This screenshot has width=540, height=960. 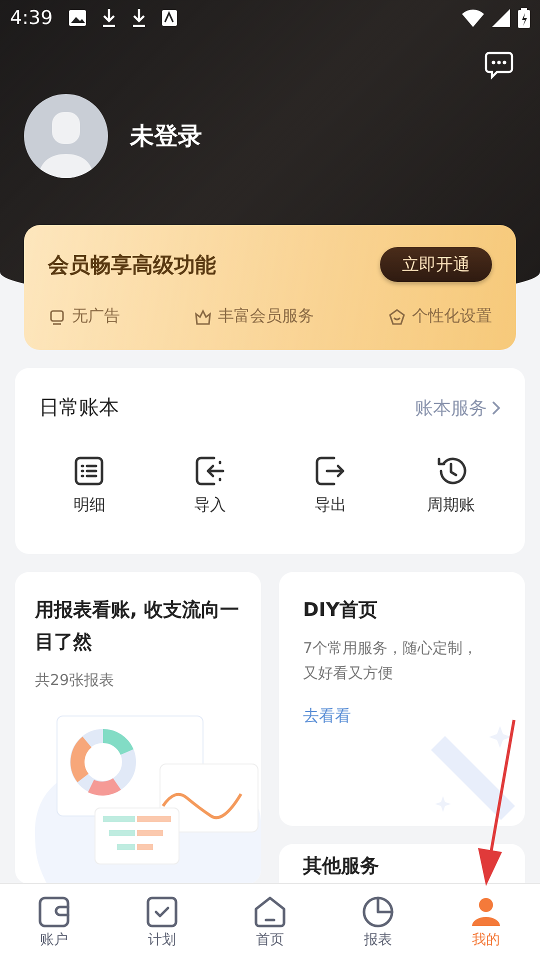 I want to click on donut-slice, so click(x=118, y=742).